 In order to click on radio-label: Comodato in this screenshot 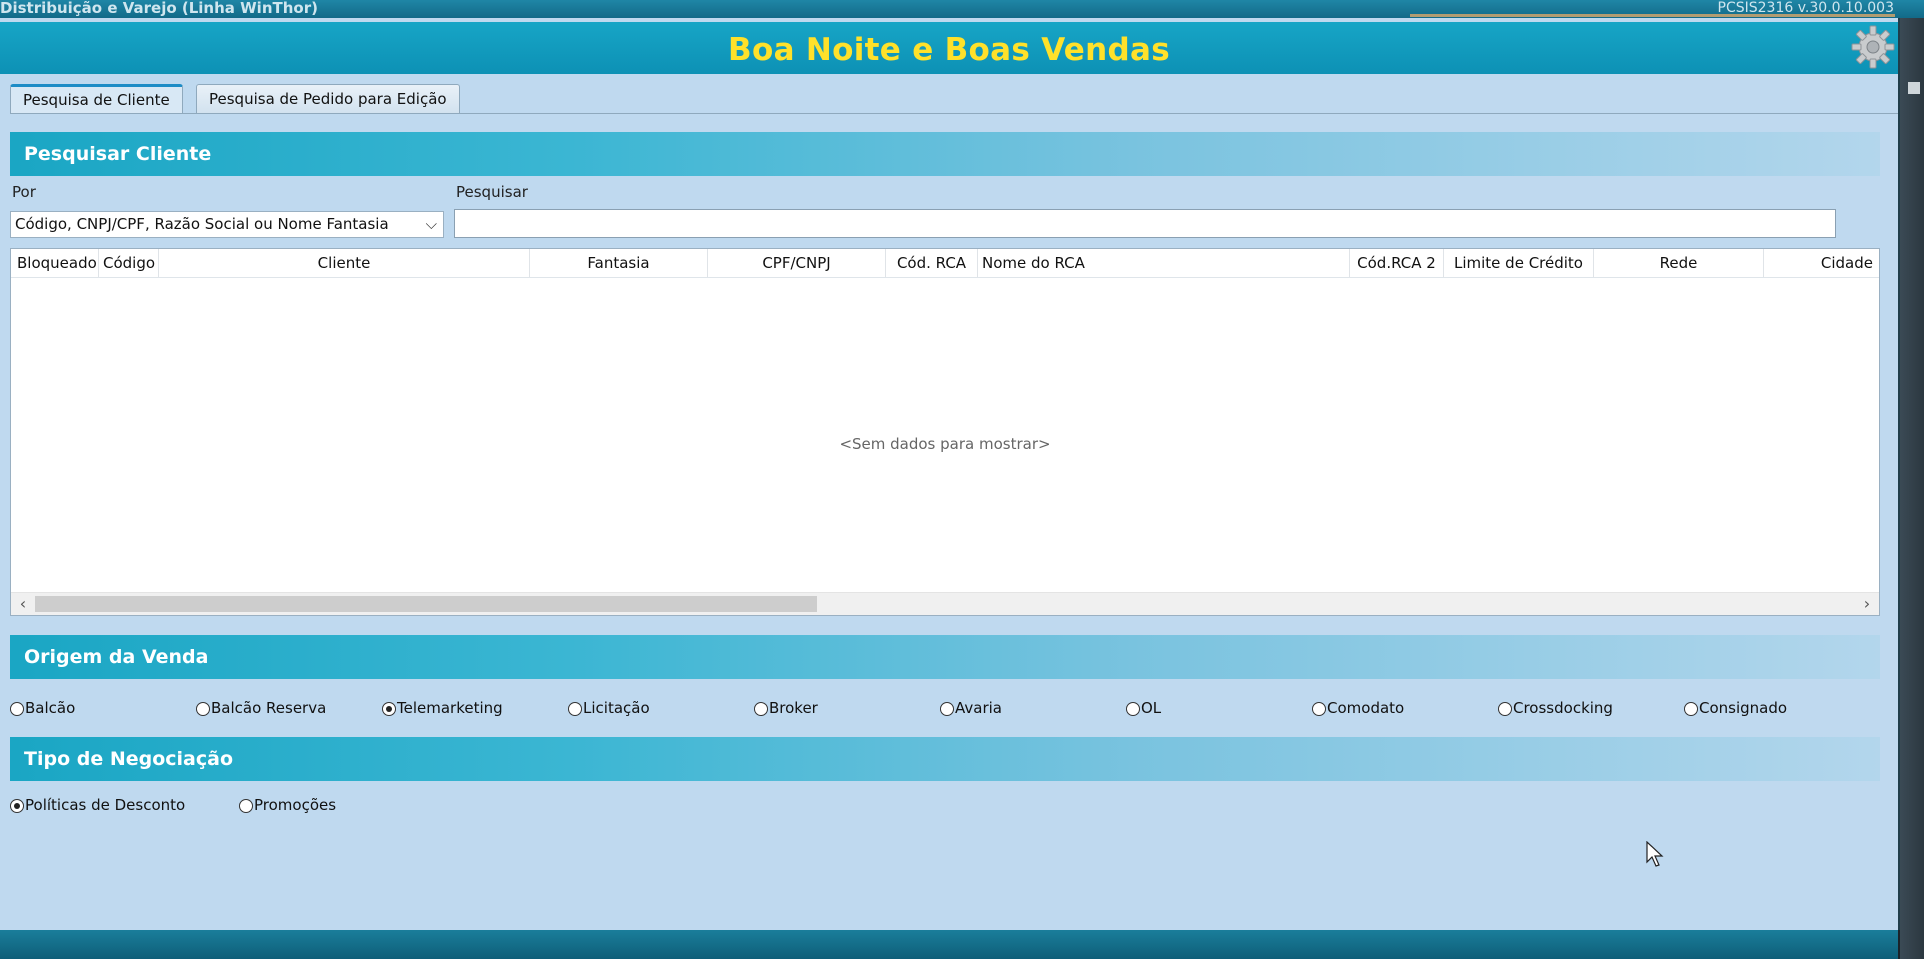, I will do `click(1366, 708)`.